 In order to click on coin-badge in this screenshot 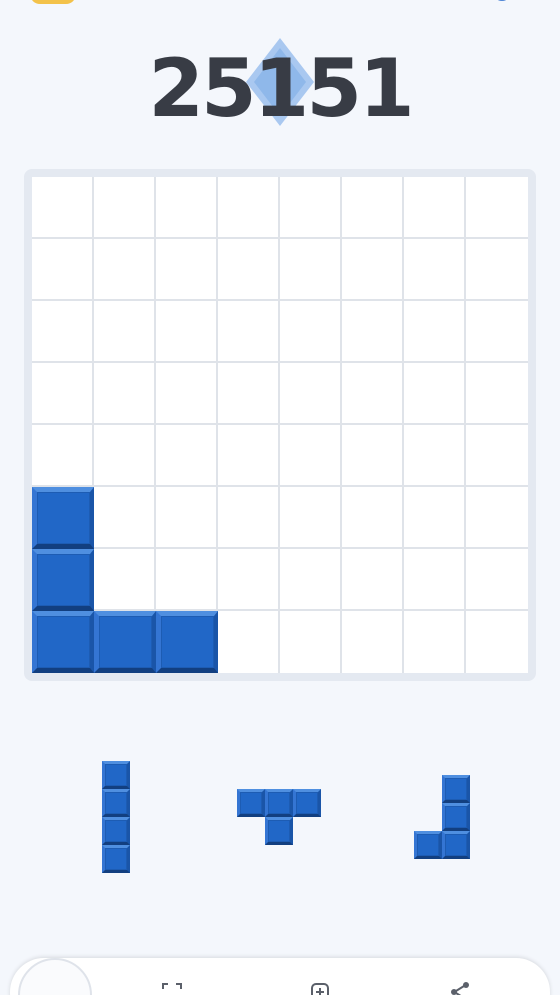, I will do `click(53, 2)`.